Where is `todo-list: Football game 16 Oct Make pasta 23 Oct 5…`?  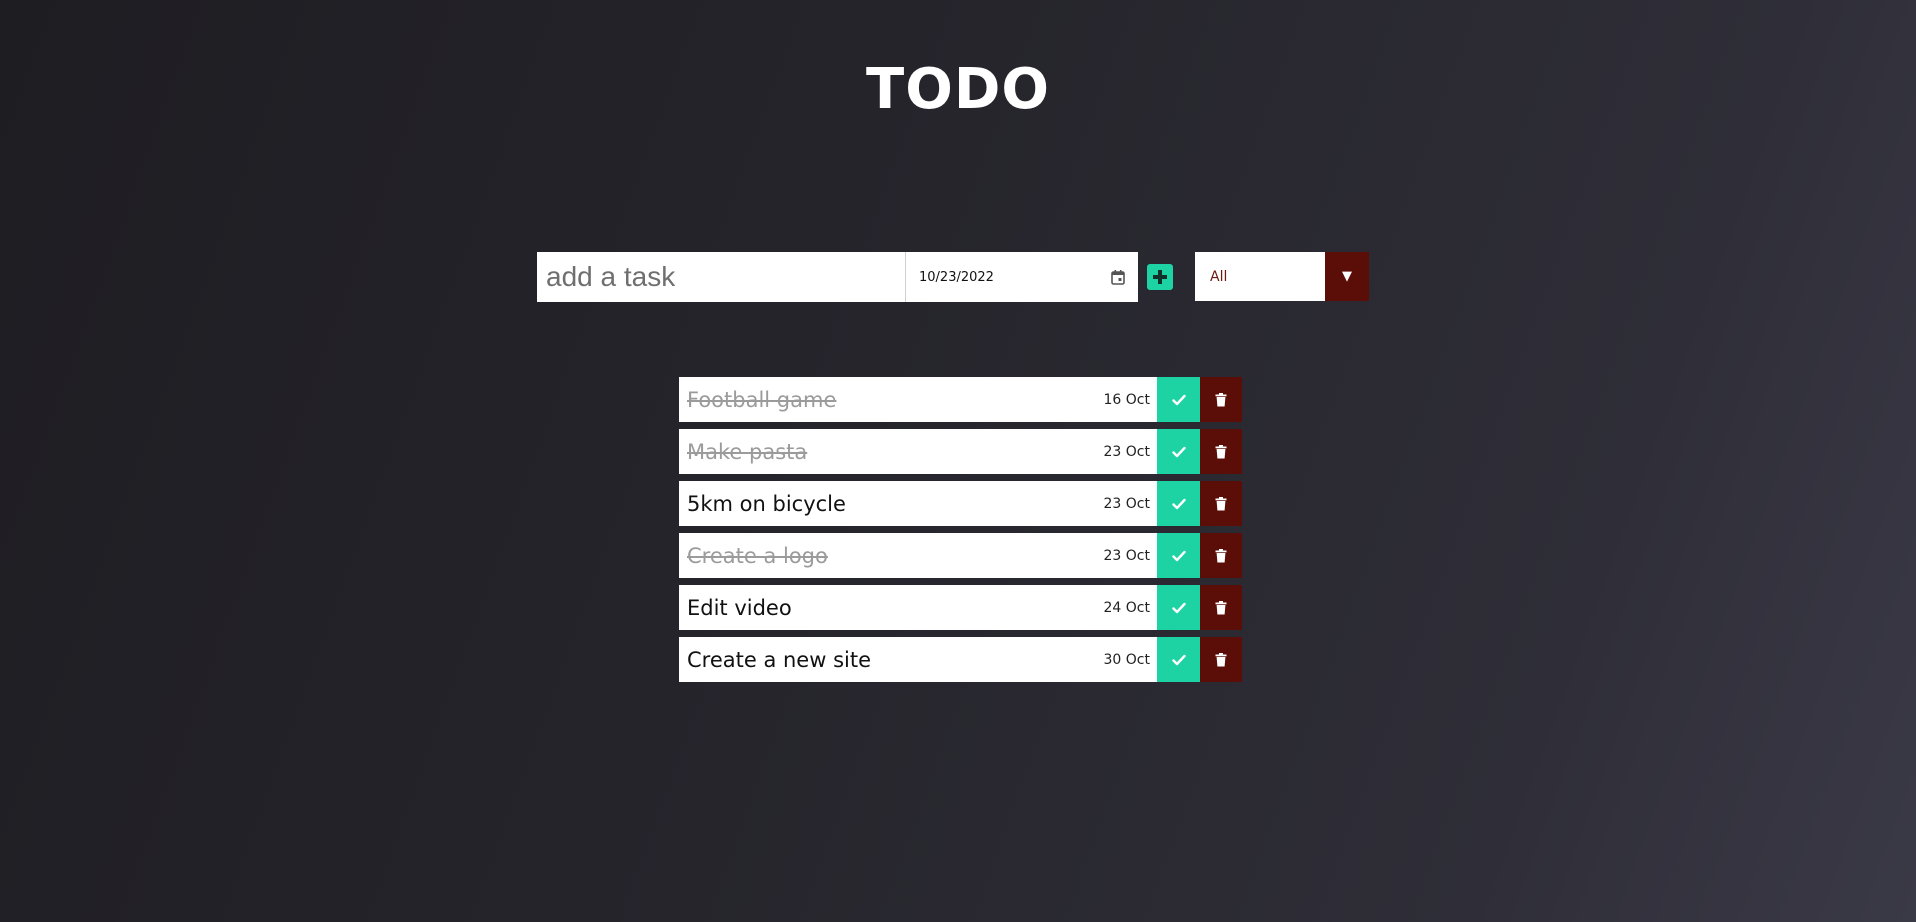
todo-list: Football game 16 Oct Make pasta 23 Oct 5… is located at coordinates (960, 533).